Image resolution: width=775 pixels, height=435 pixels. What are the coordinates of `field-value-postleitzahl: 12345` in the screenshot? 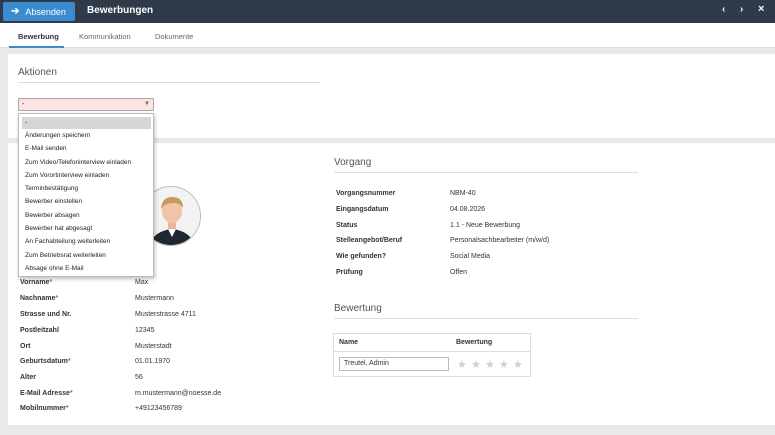 It's located at (144, 330).